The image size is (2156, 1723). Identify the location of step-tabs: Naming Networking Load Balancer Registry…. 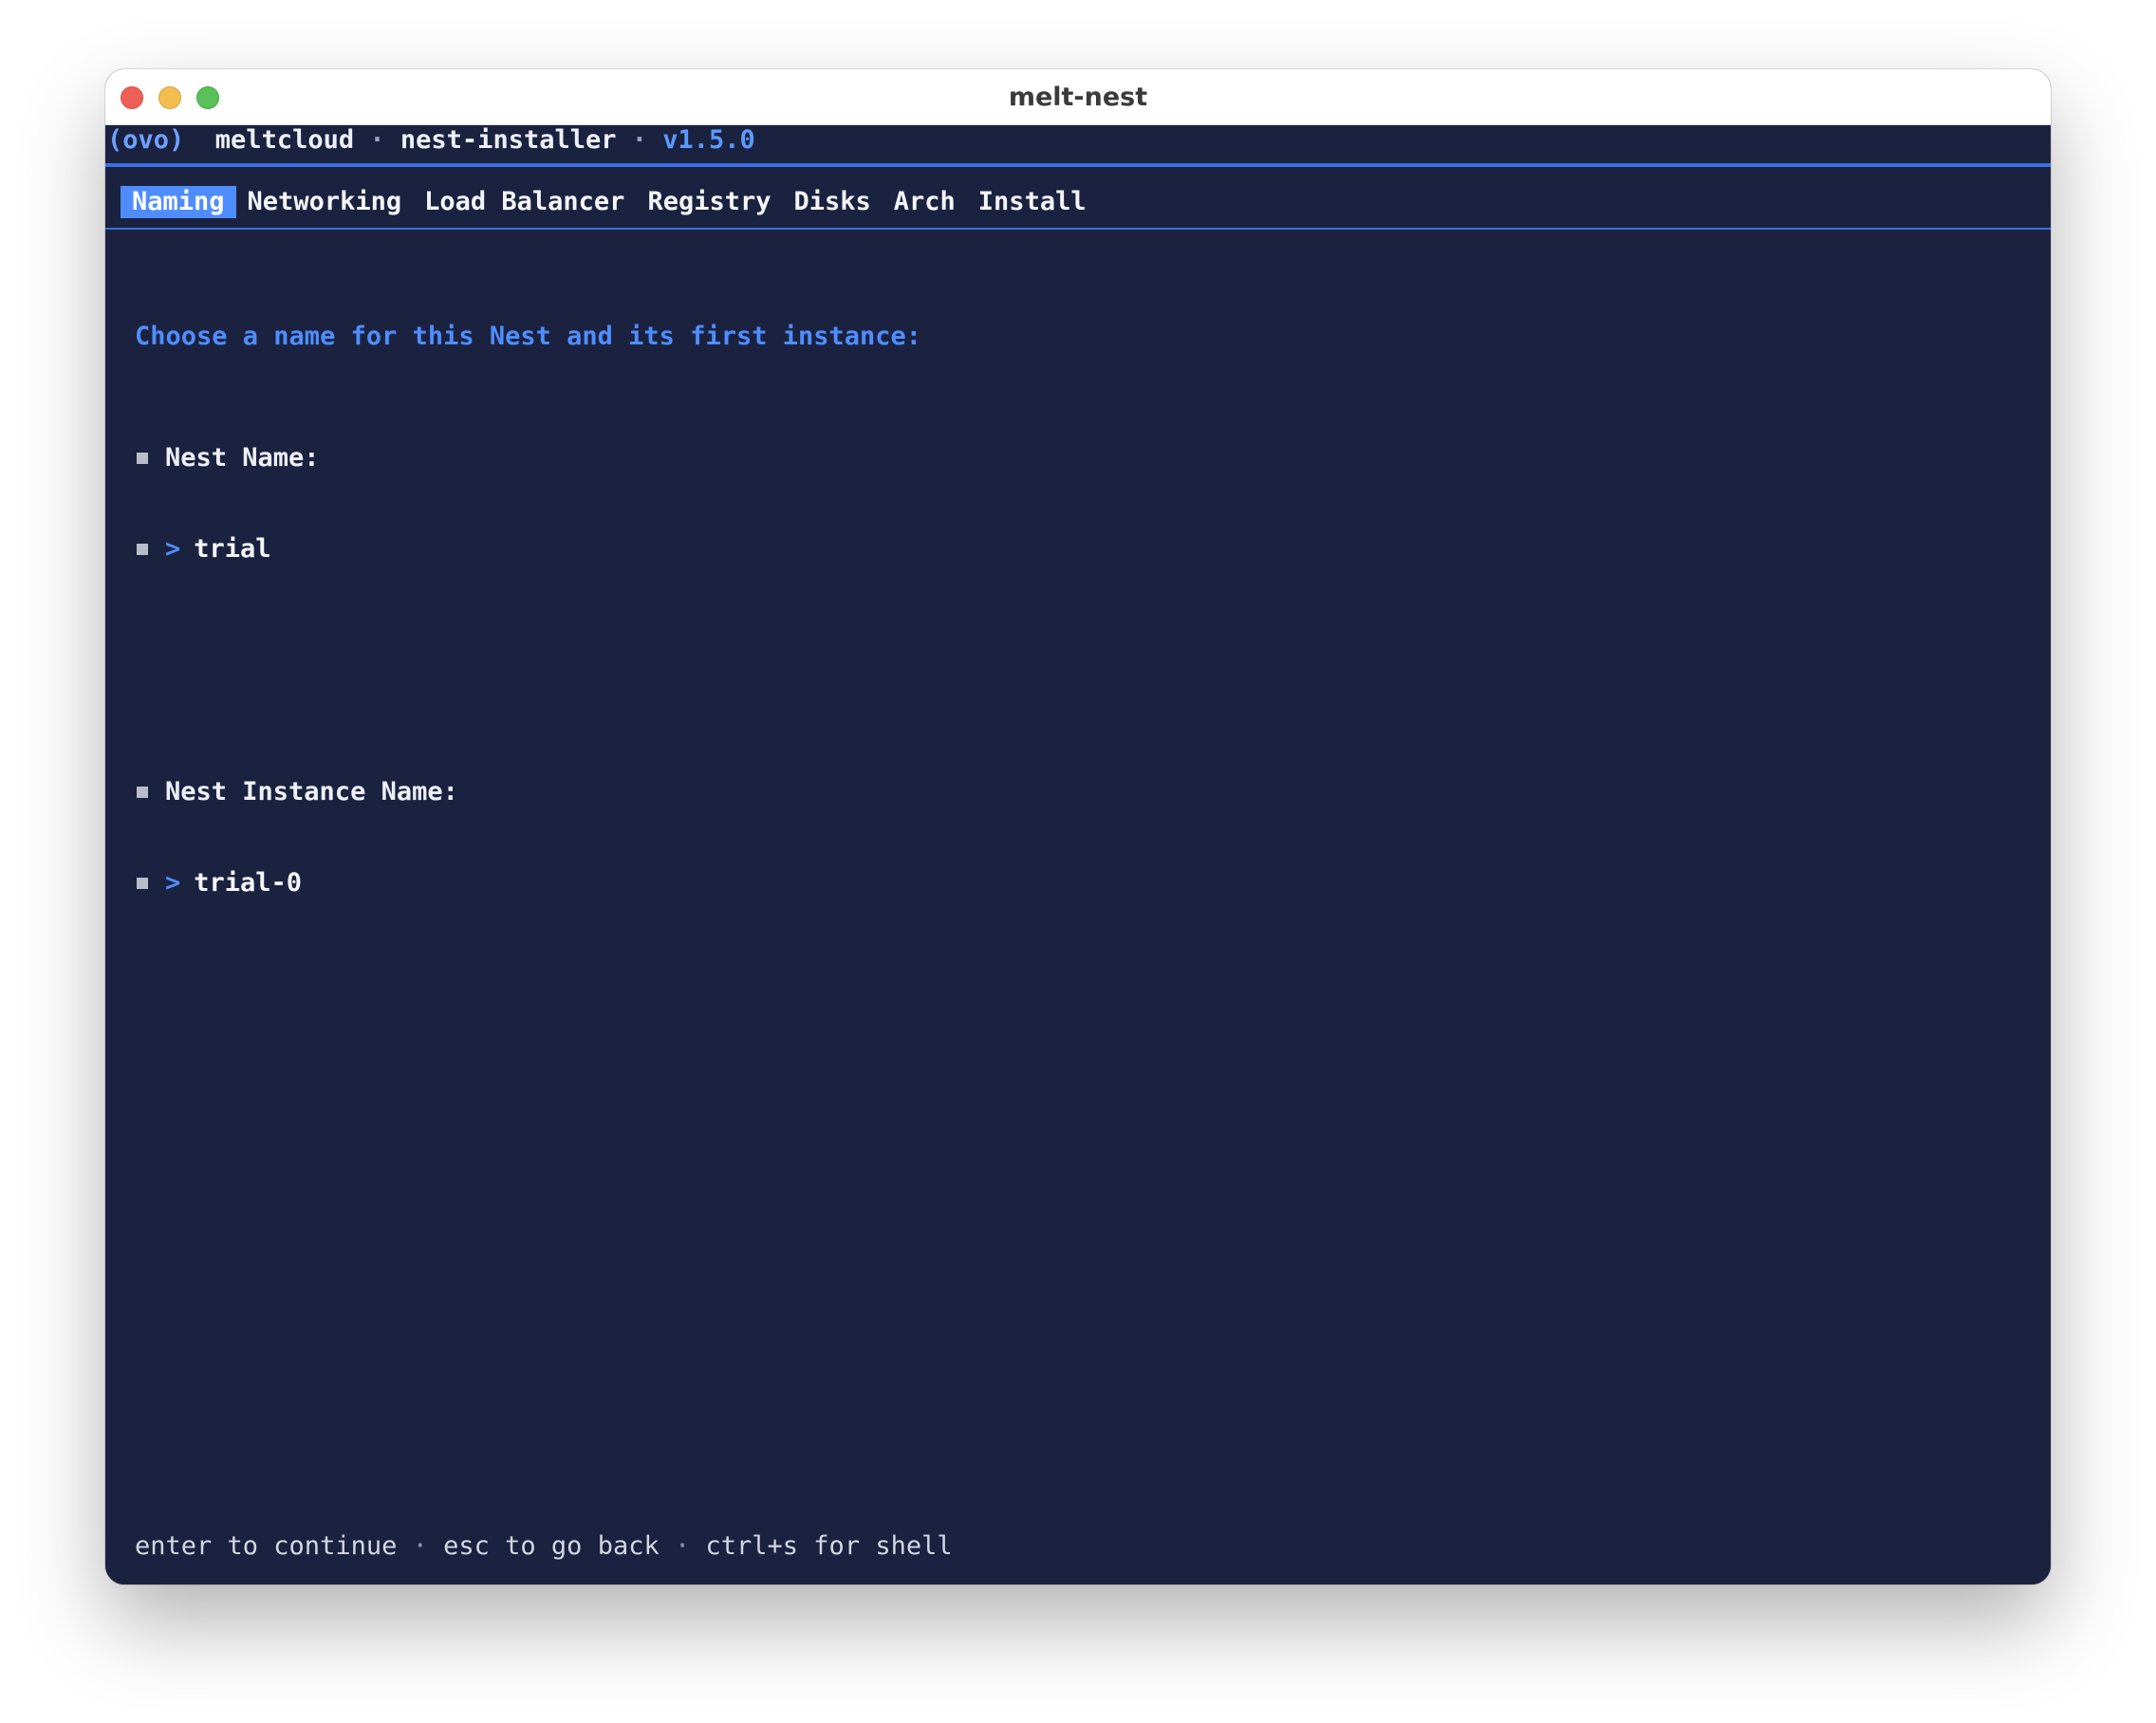
(609, 202).